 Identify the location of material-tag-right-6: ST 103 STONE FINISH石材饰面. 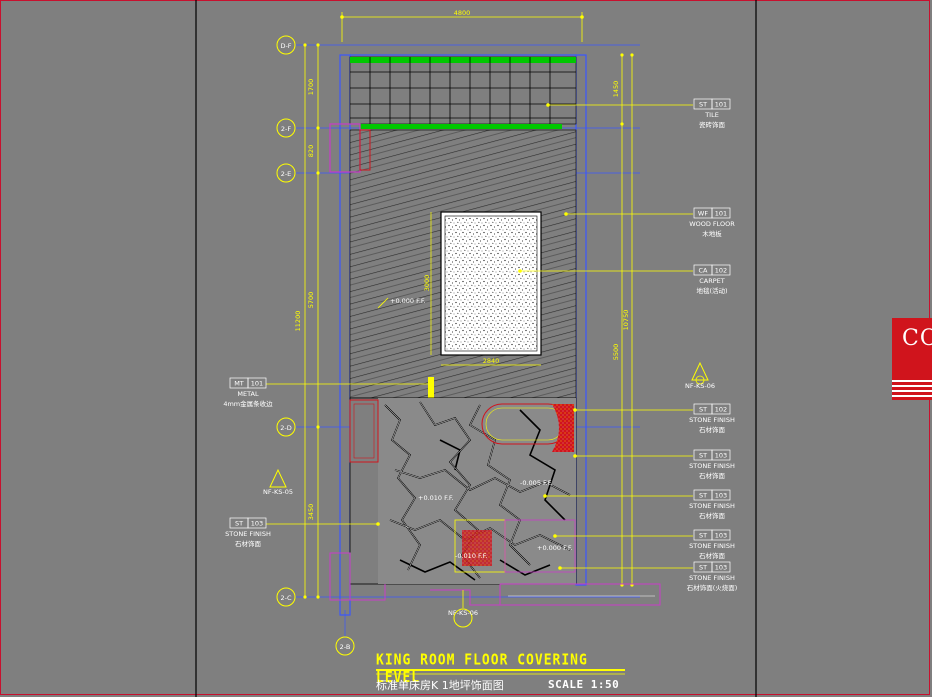
(712, 544).